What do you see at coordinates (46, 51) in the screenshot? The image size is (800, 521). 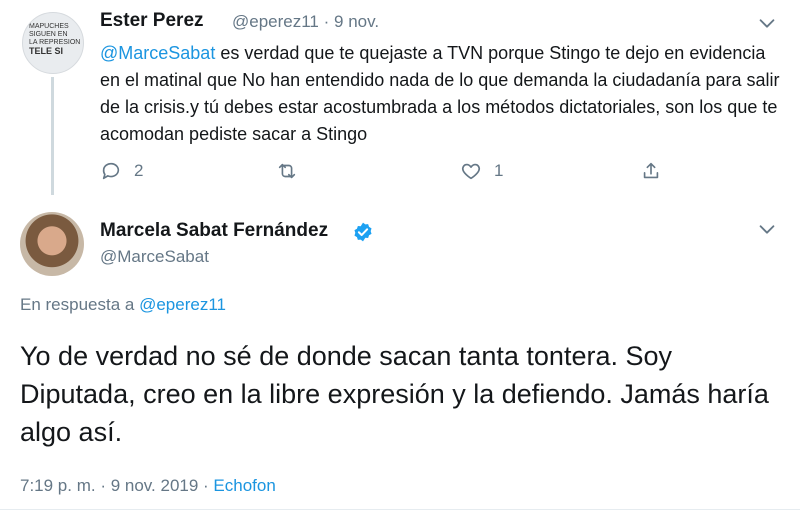 I see `avatar-sign-line: TELE SI` at bounding box center [46, 51].